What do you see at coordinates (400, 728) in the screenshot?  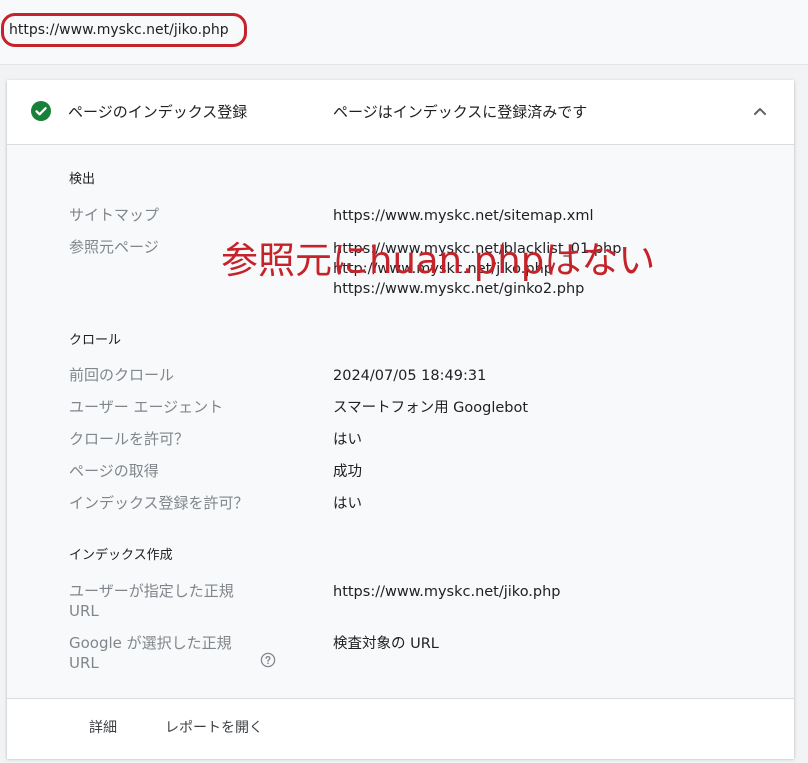 I see `card-footer: 詳細 レポートを開く` at bounding box center [400, 728].